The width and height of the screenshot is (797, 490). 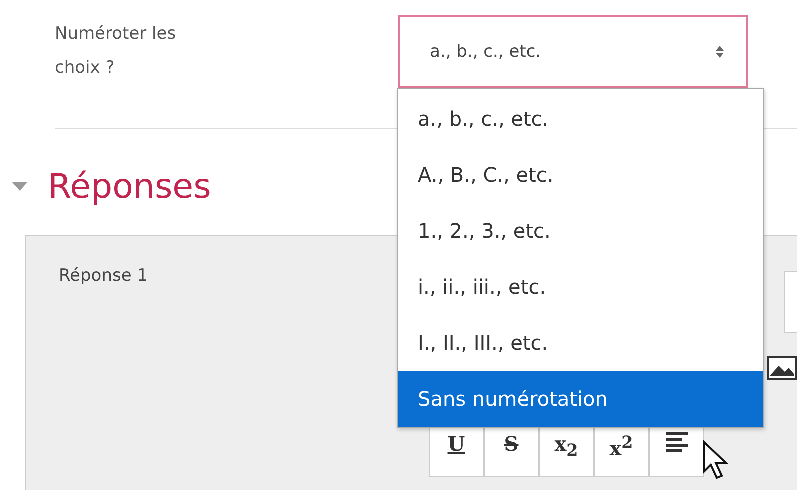 What do you see at coordinates (677, 442) in the screenshot?
I see `align-icon` at bounding box center [677, 442].